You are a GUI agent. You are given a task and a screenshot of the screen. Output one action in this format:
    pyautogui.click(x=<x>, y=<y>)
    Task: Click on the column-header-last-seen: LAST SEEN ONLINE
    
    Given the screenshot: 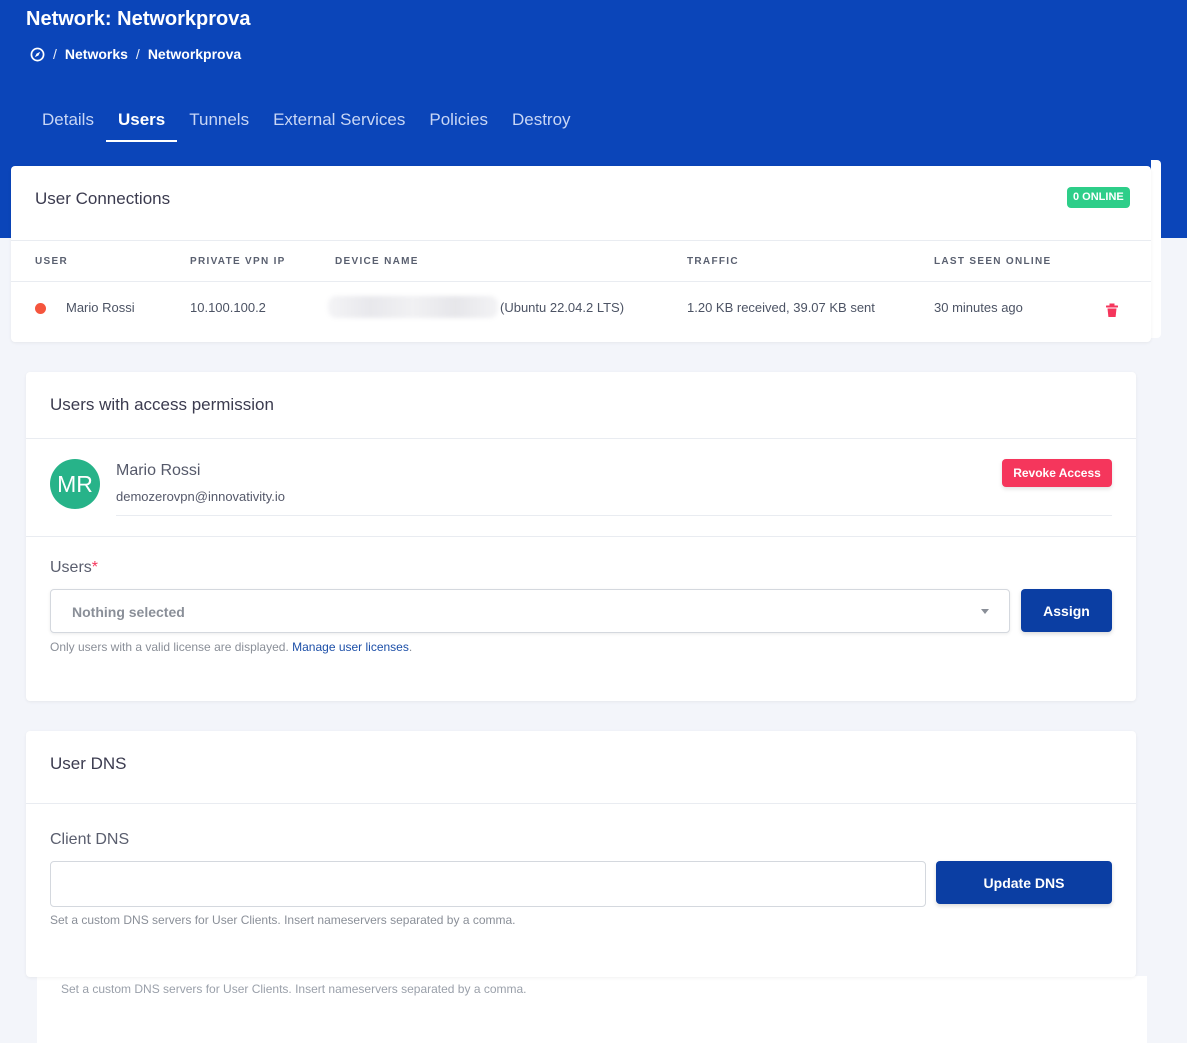 What is the action you would take?
    pyautogui.click(x=993, y=261)
    